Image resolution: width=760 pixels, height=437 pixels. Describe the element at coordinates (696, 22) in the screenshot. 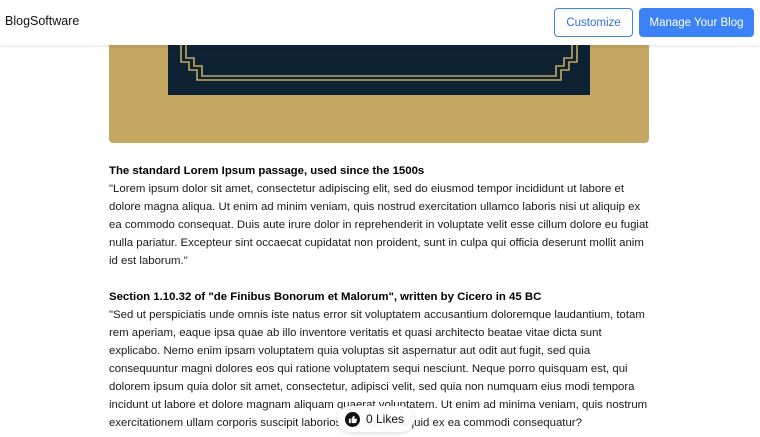

I see `manage-blog-button: Manage Your Blog` at that location.